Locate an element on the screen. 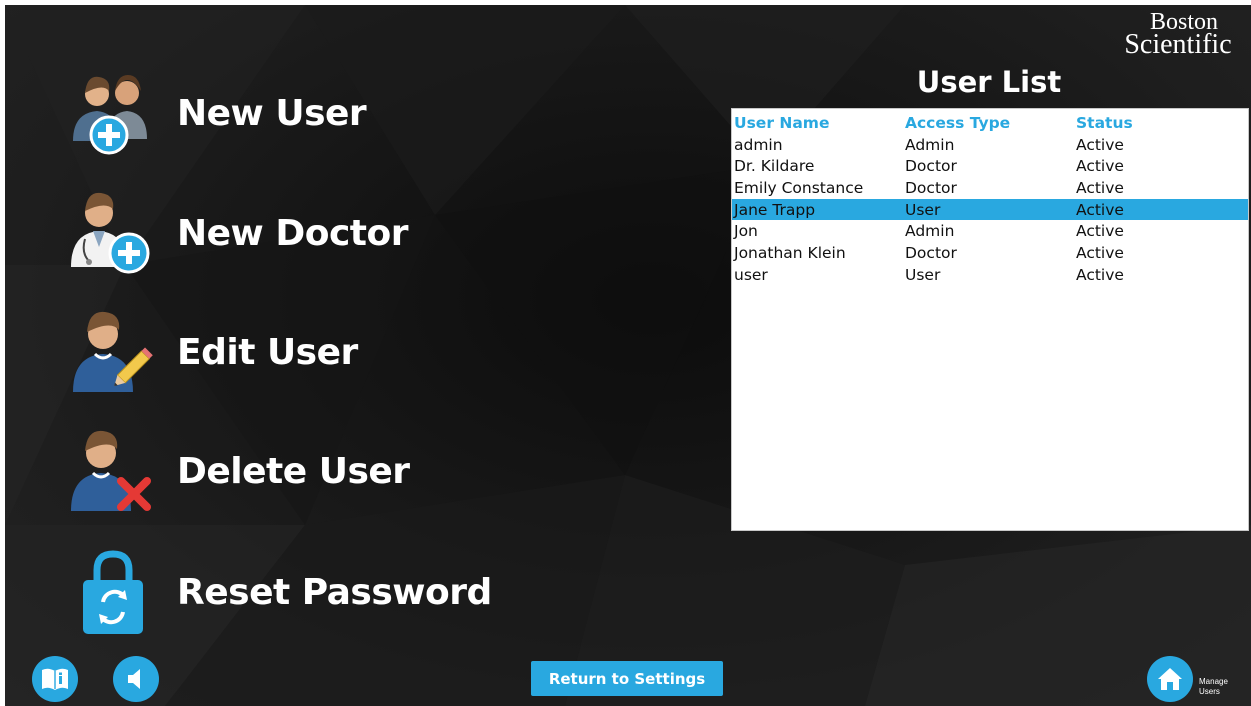 The image size is (1251, 706). reset-password-button: Reset Password is located at coordinates (307, 592).